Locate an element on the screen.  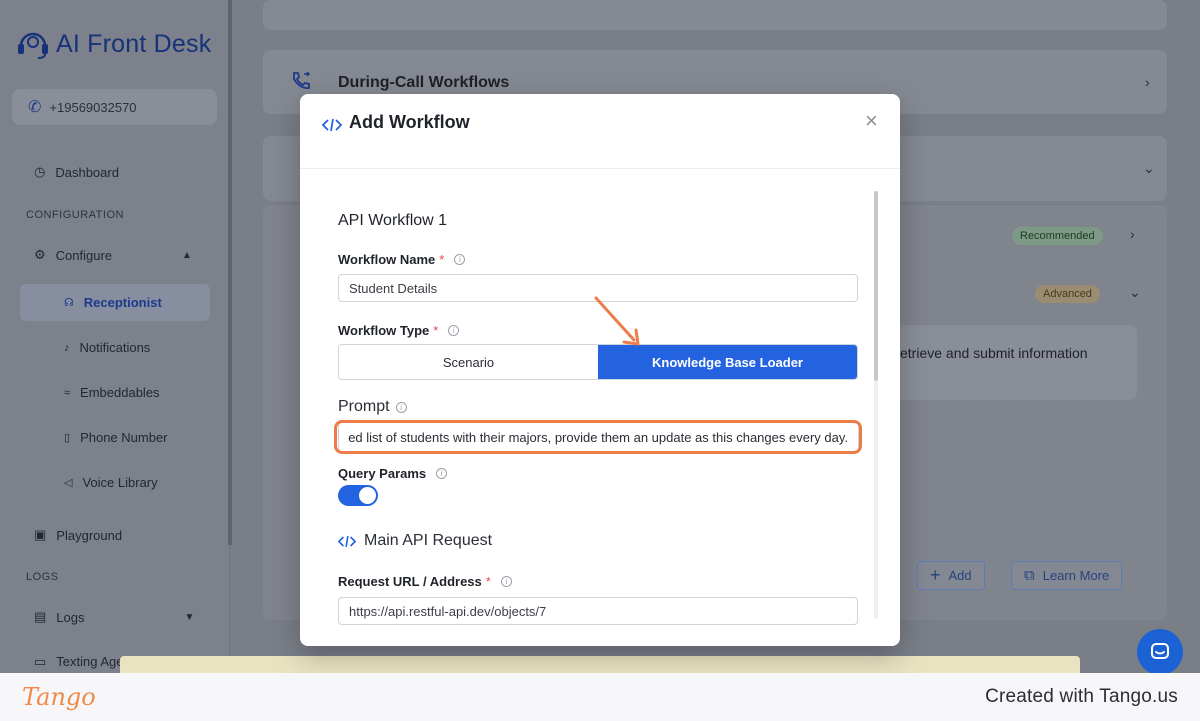
add-button: + Add is located at coordinates (951, 575).